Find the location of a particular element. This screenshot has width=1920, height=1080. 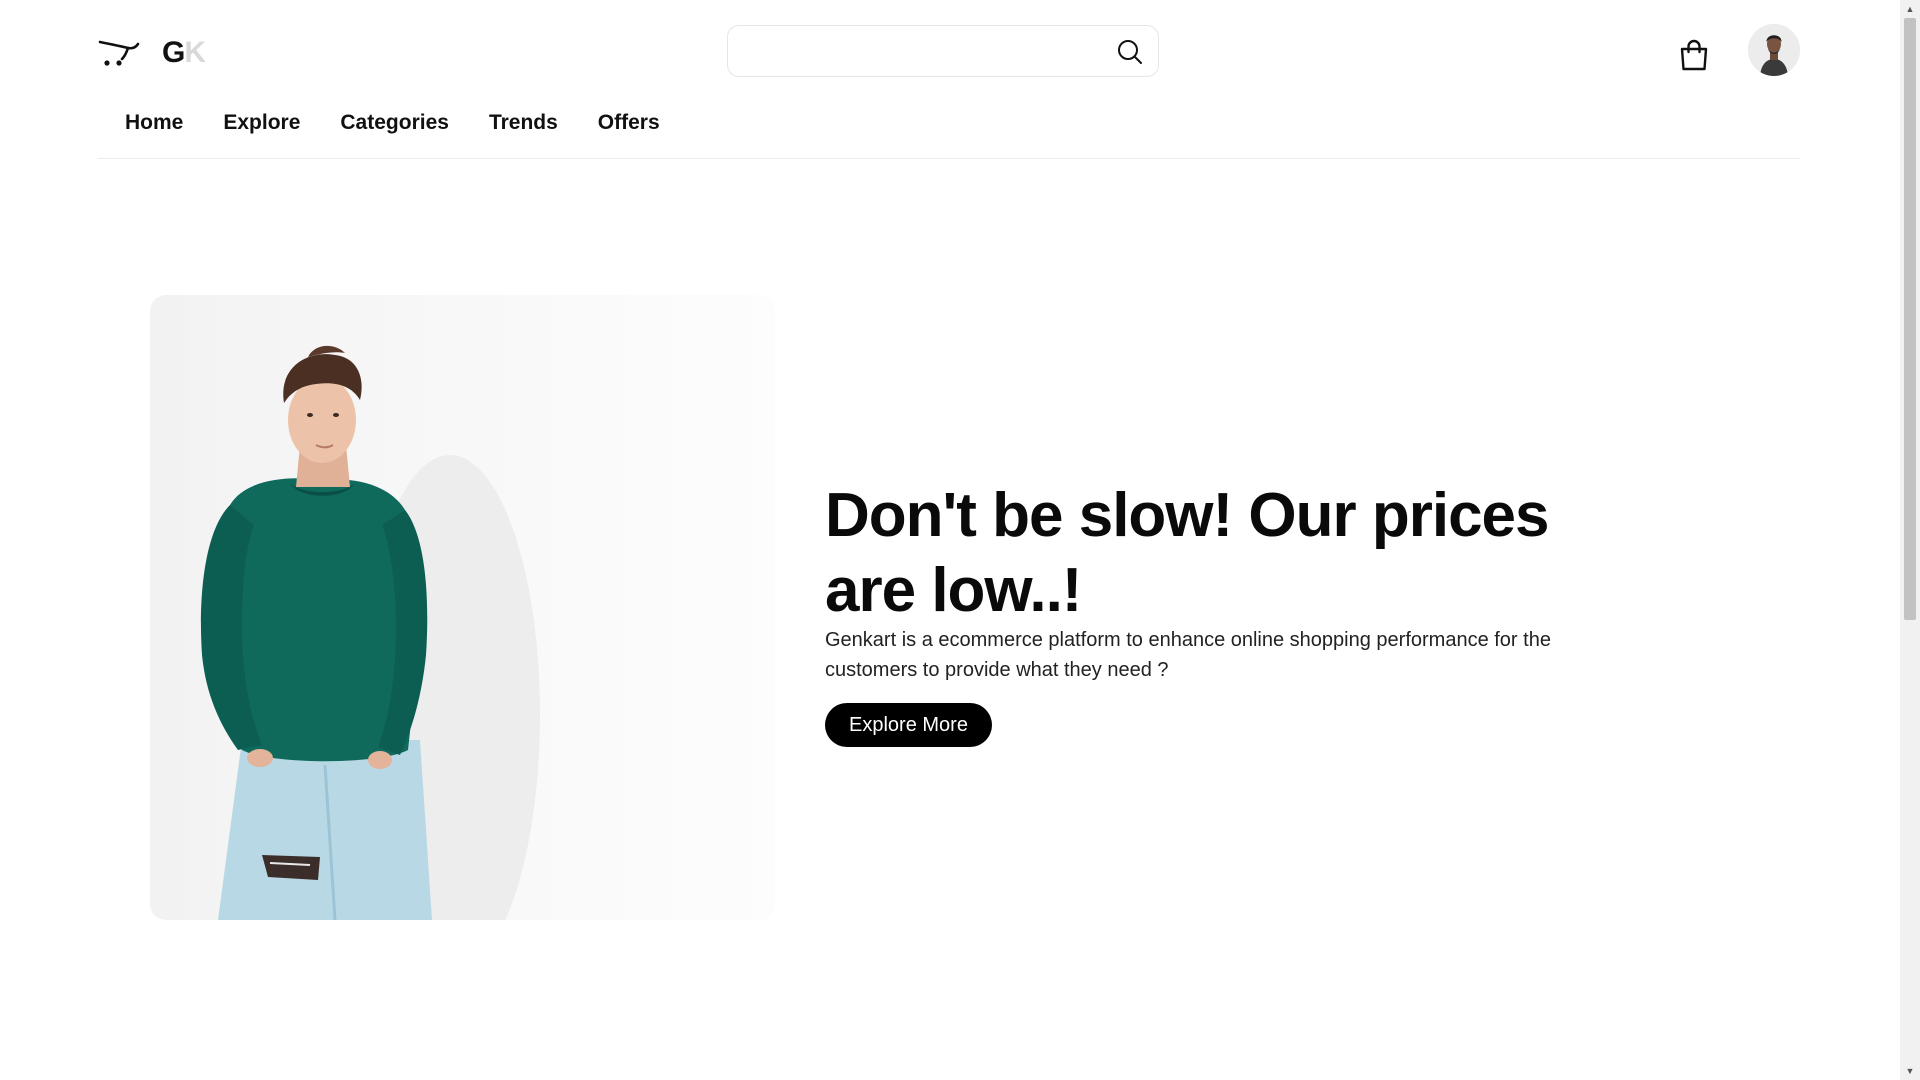

cart-logo-icon is located at coordinates (119, 53).